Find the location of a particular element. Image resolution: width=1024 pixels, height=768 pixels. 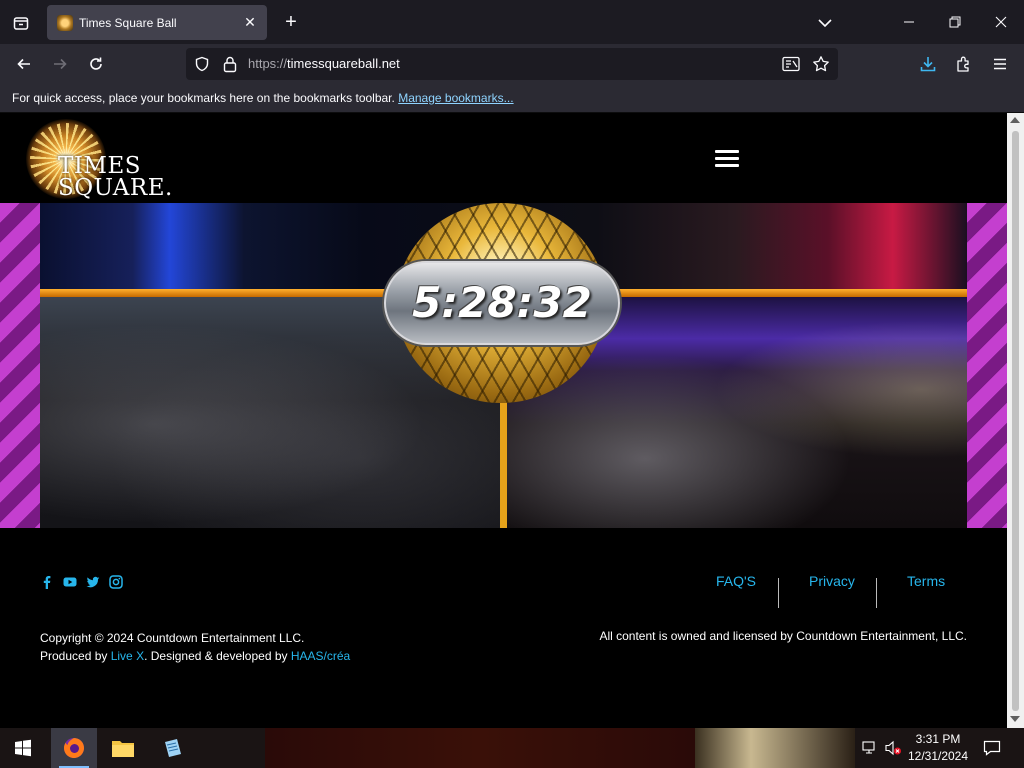

close-window-button is located at coordinates (1001, 22).